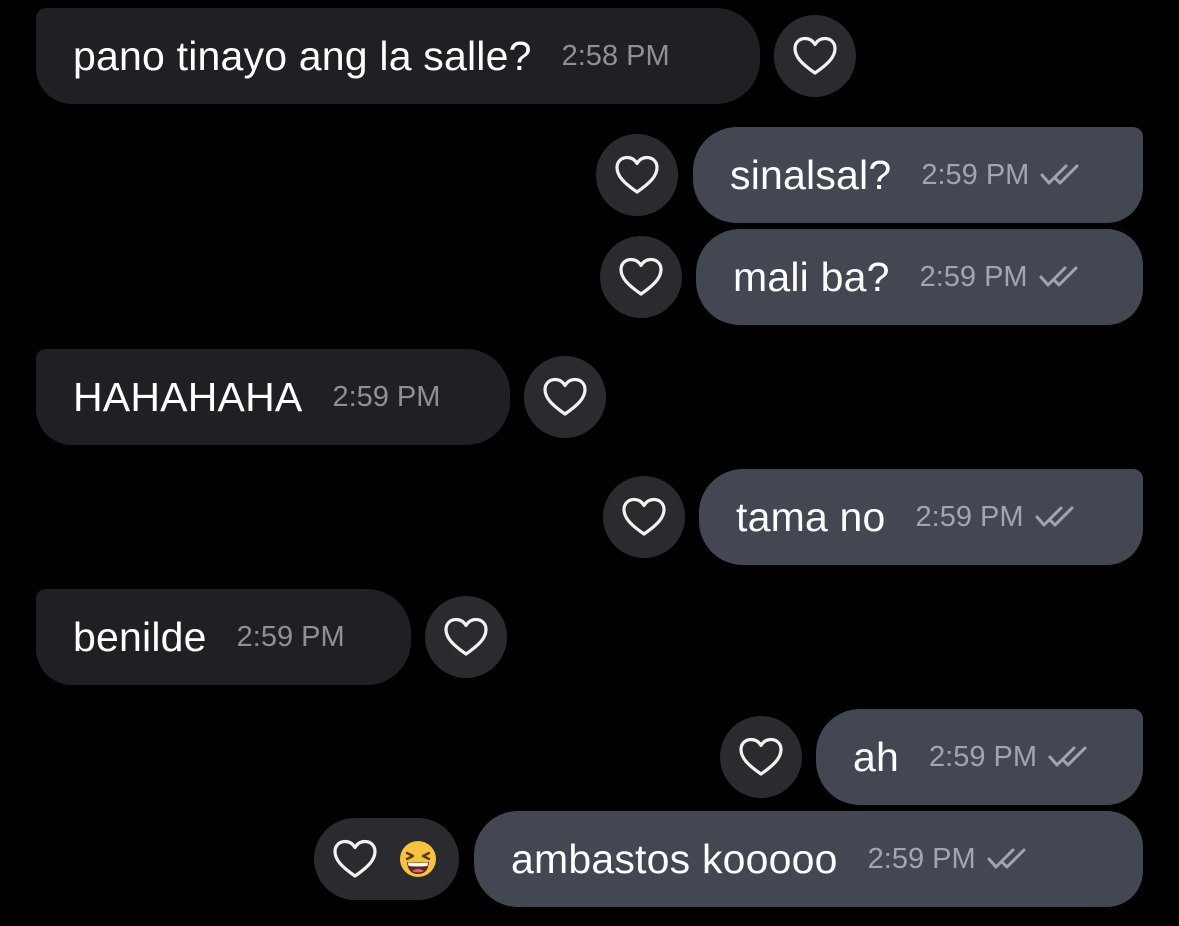 The image size is (1179, 926). What do you see at coordinates (811, 174) in the screenshot?
I see `message-text: sinalsal?` at bounding box center [811, 174].